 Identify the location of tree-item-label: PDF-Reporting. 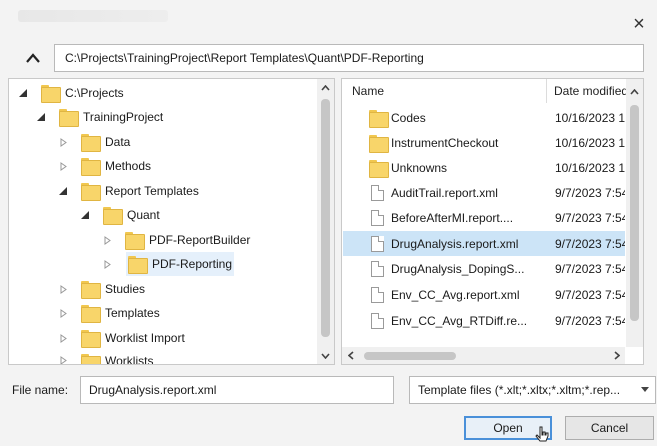
(192, 264).